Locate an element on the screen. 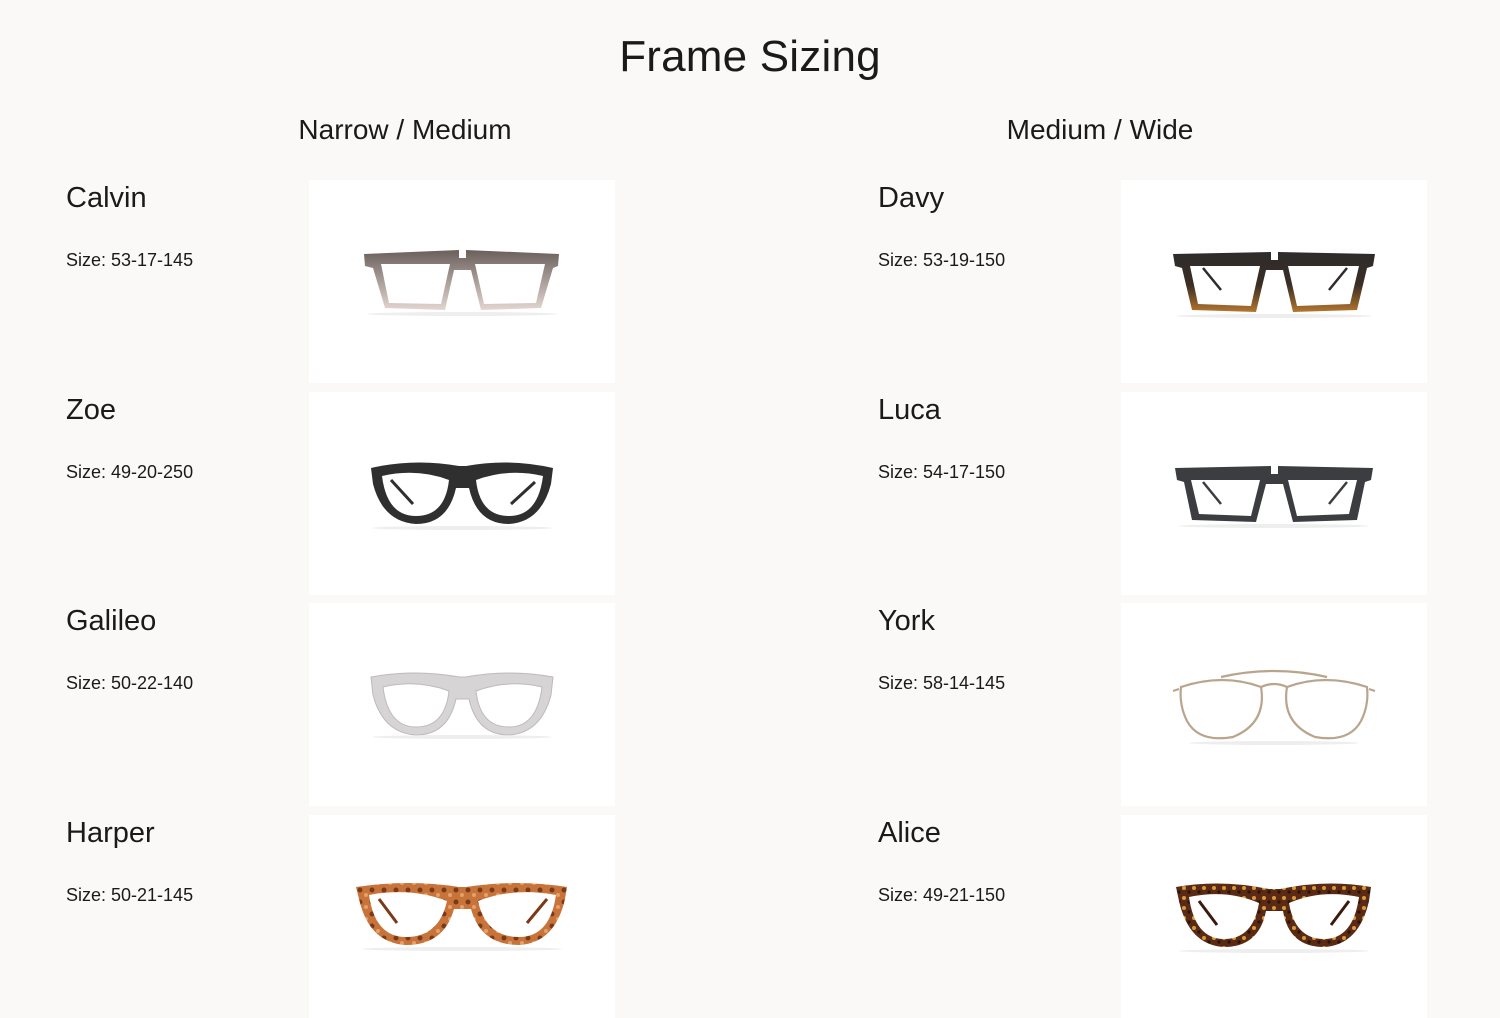  column-heading-medium-wide: Medium / Wide is located at coordinates (1100, 129).